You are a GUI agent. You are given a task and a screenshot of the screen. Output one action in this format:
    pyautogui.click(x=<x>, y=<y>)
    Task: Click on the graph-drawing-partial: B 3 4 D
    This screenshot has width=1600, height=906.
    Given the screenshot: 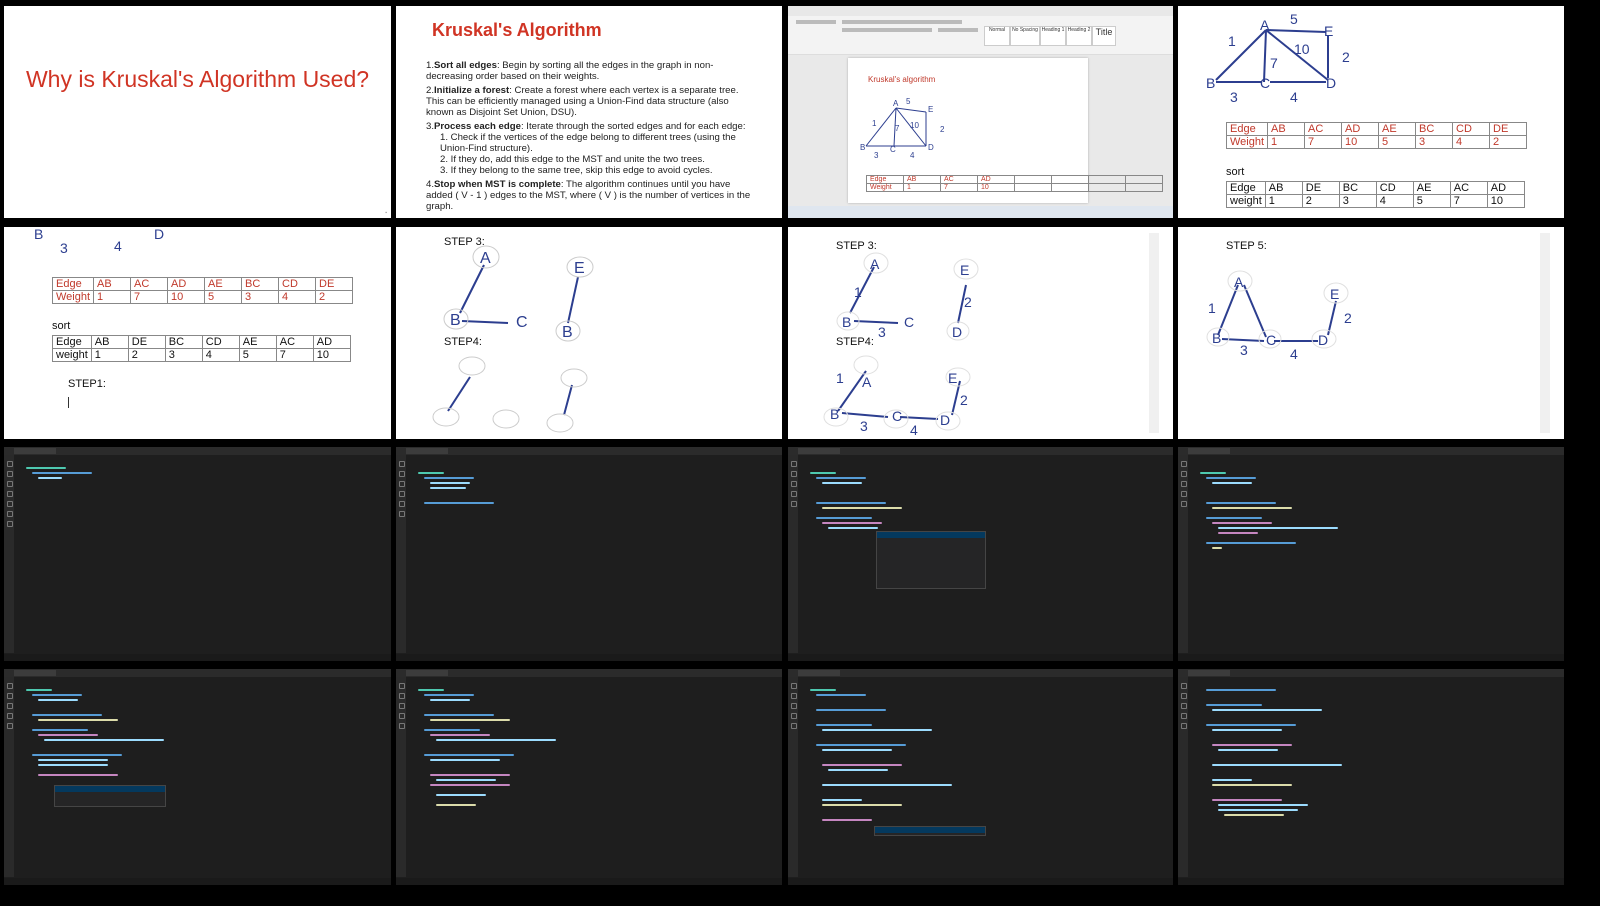 What is the action you would take?
    pyautogui.click(x=99, y=241)
    